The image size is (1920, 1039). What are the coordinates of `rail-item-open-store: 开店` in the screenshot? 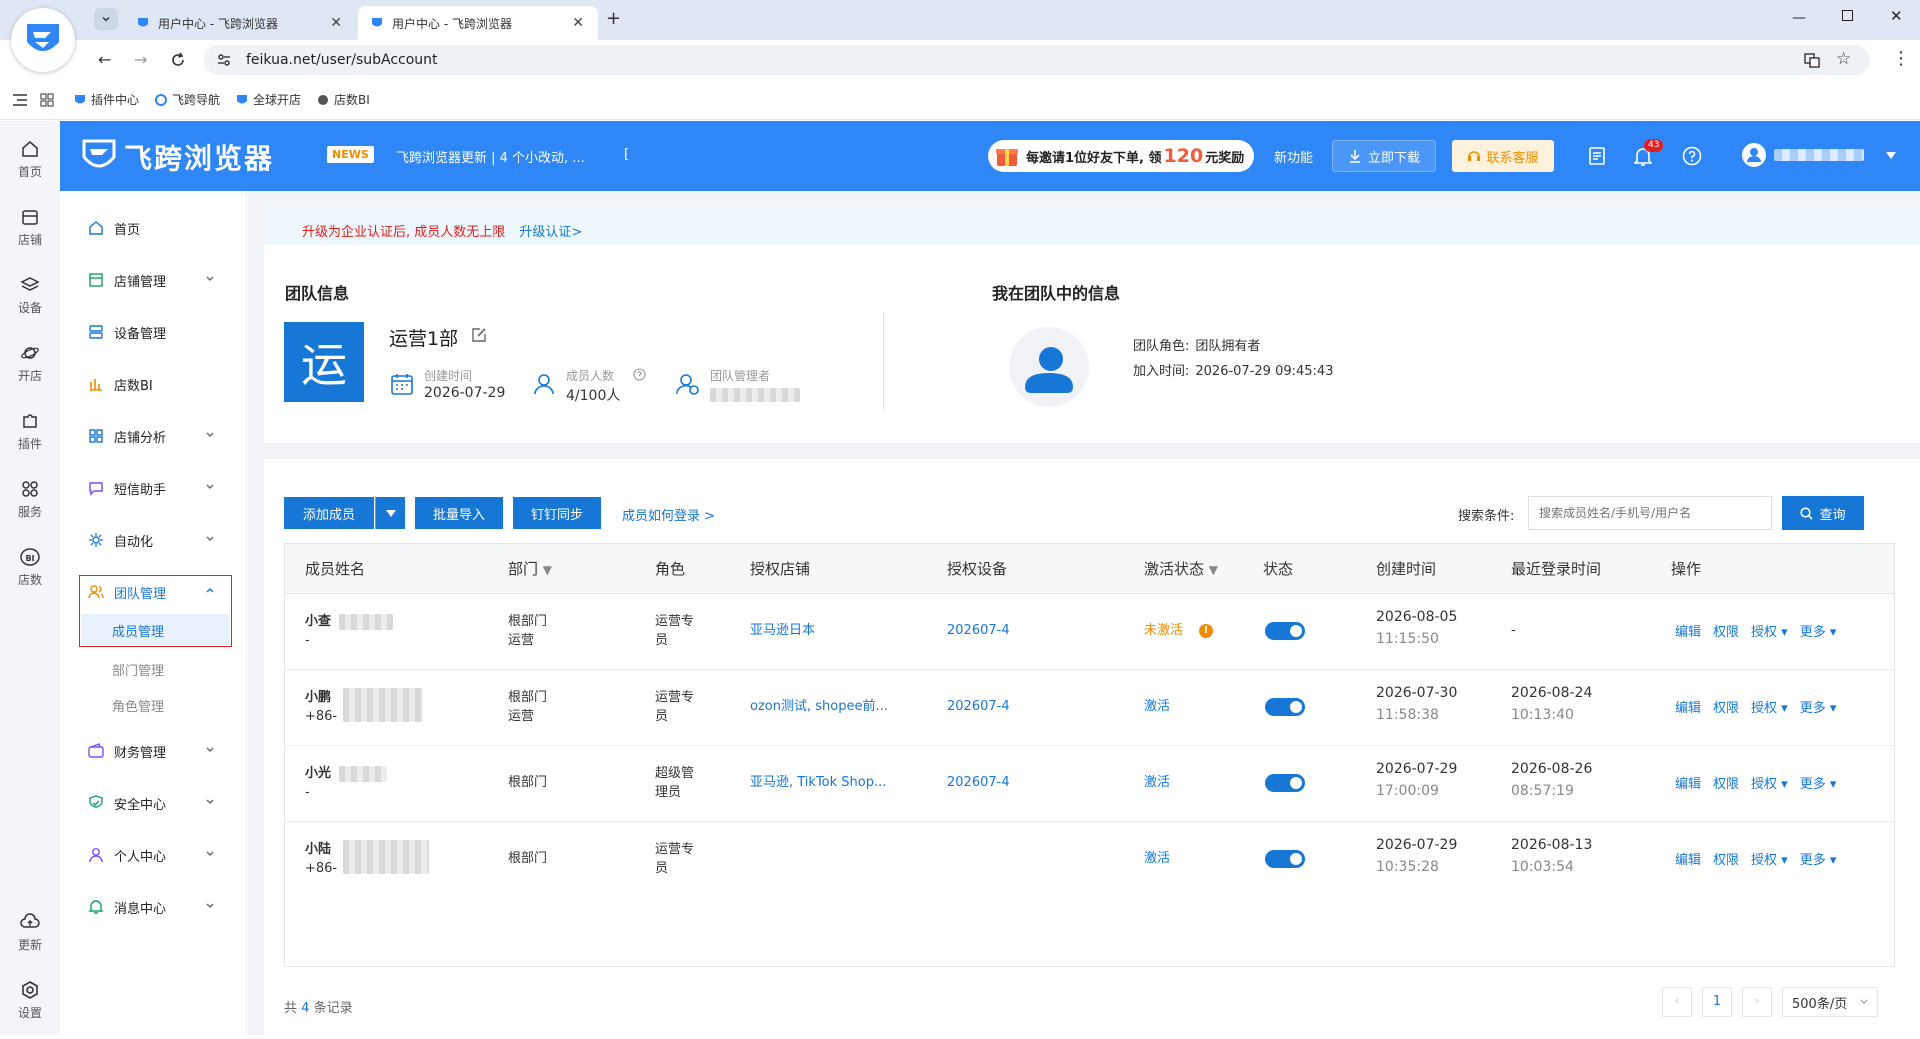 It's located at (30, 363).